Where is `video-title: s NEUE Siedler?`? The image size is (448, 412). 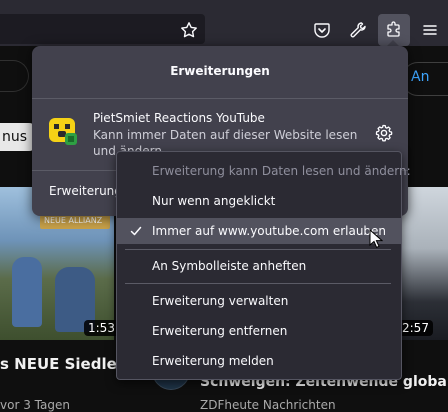 video-title: s NEUE Siedler? is located at coordinates (66, 364).